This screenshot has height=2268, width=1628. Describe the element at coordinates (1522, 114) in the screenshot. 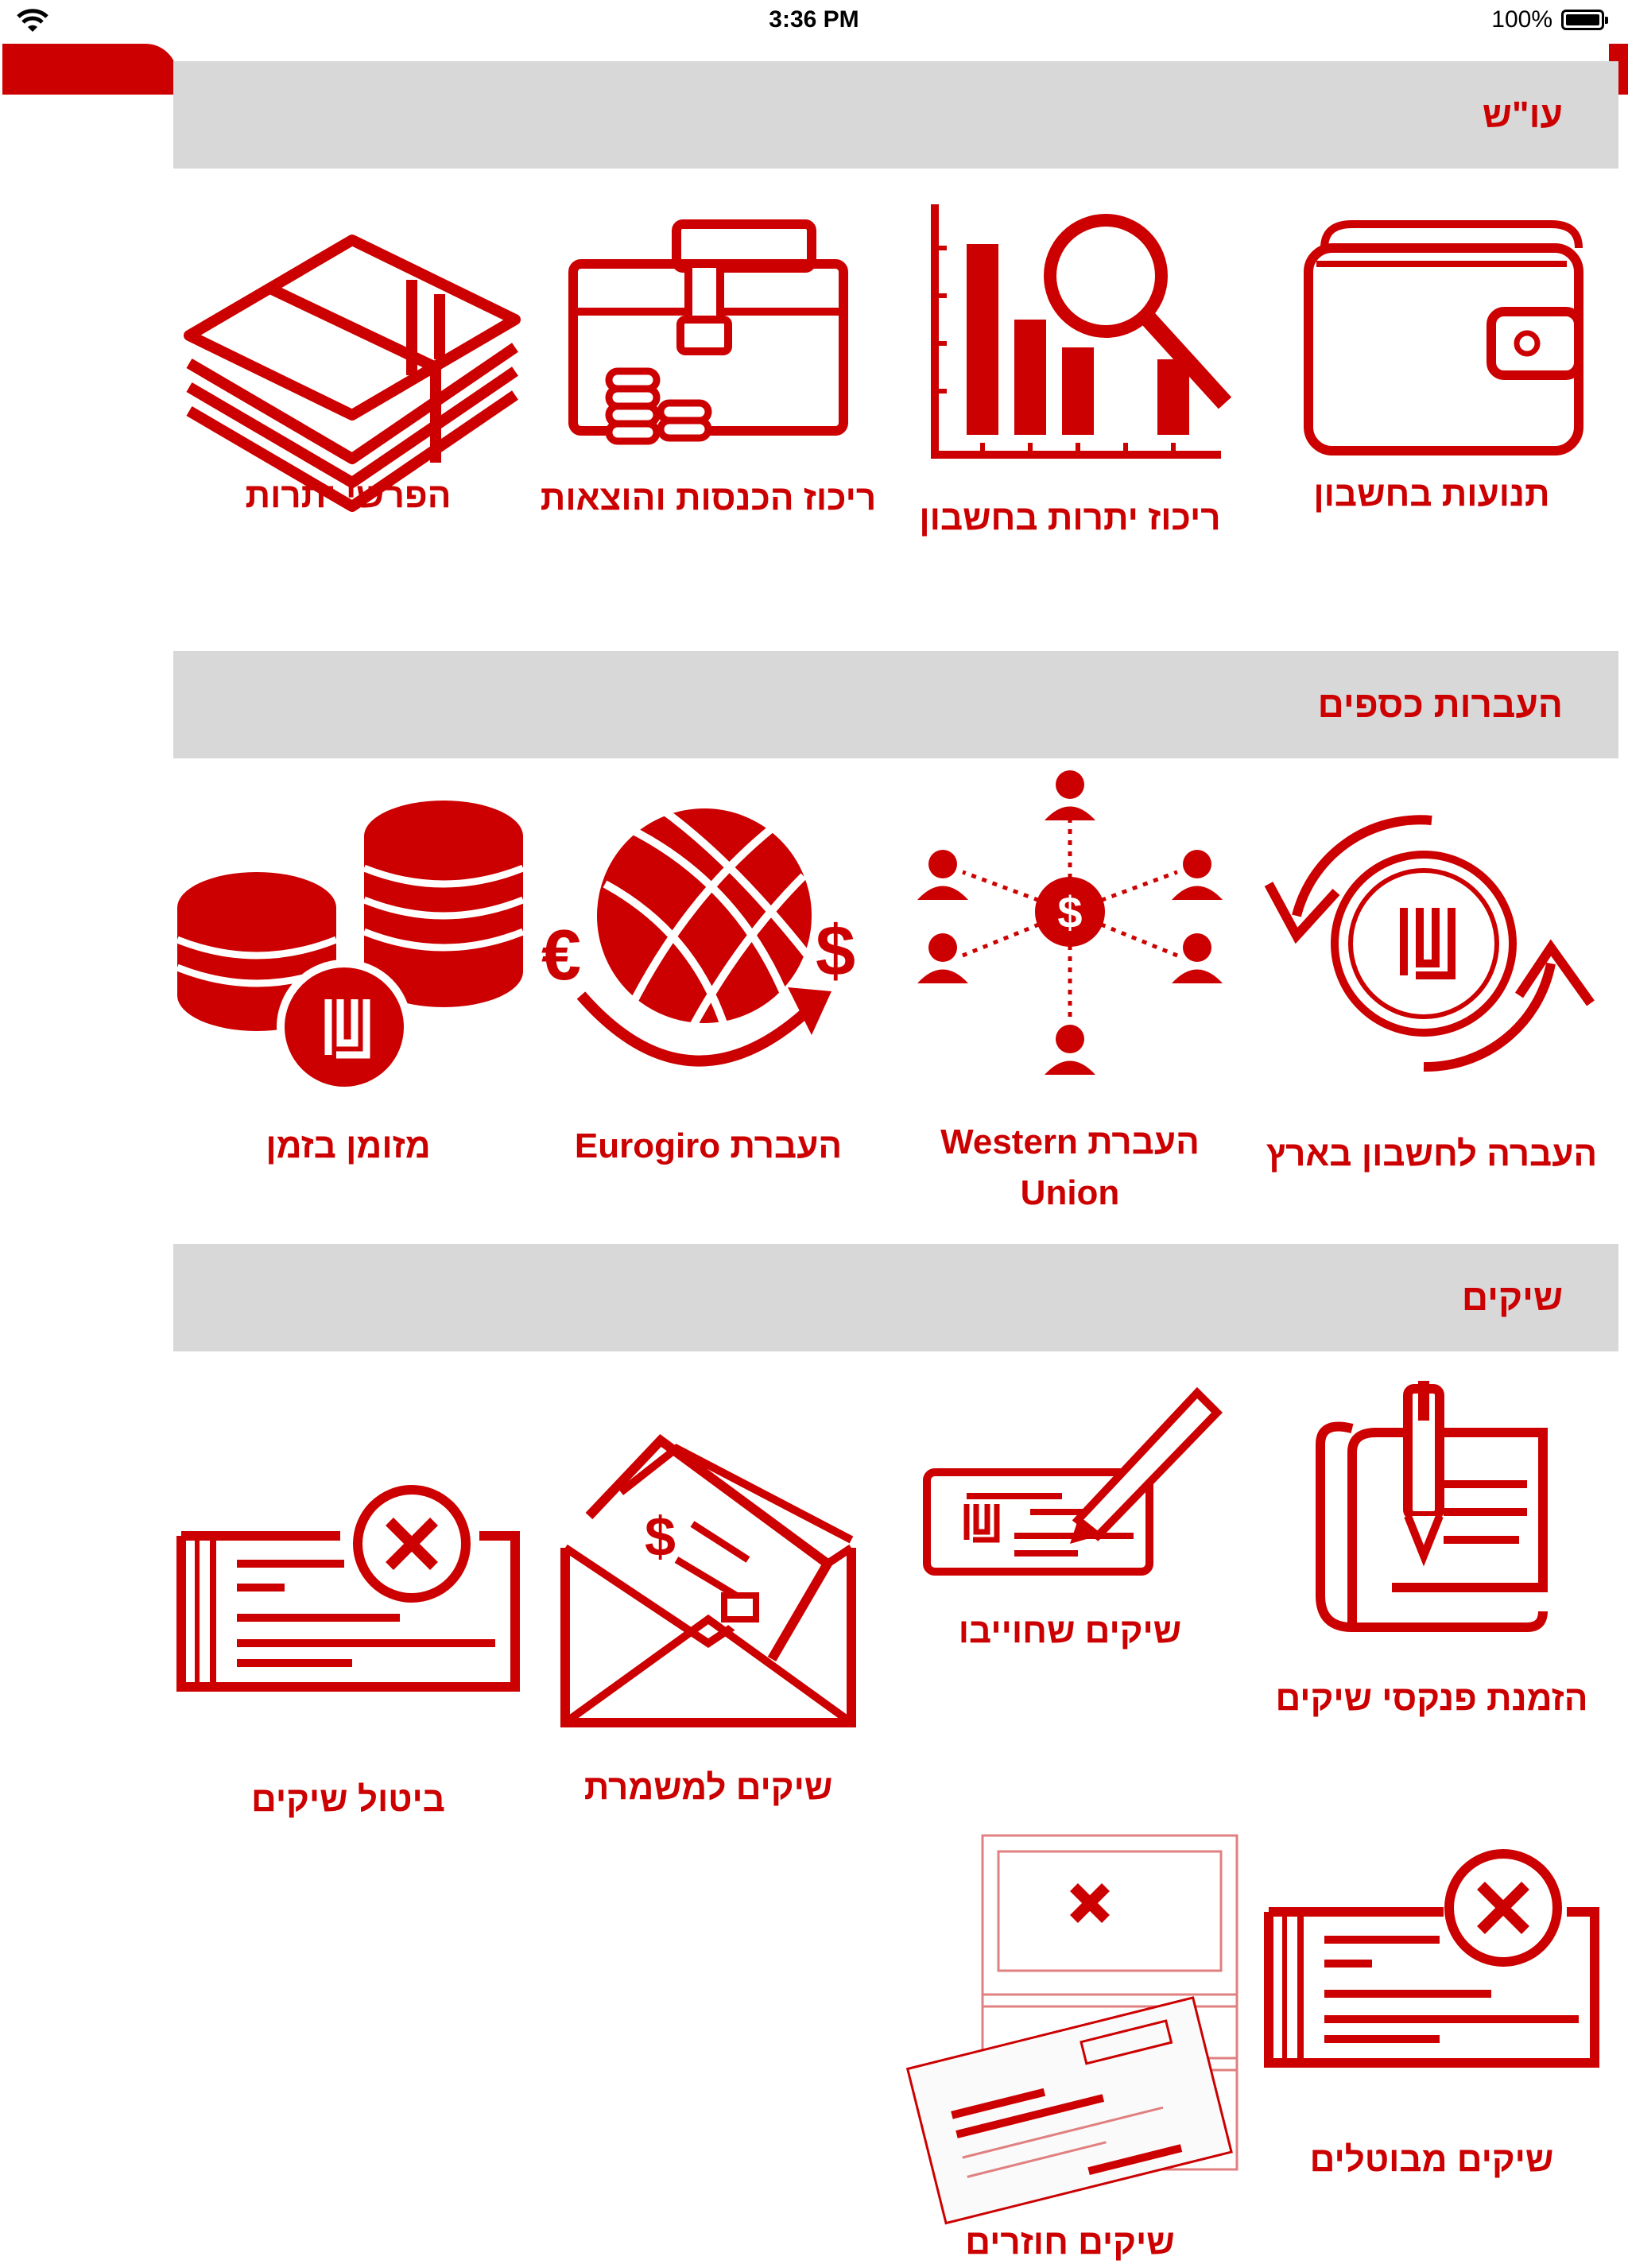

I see `section-title: עו"ש` at that location.